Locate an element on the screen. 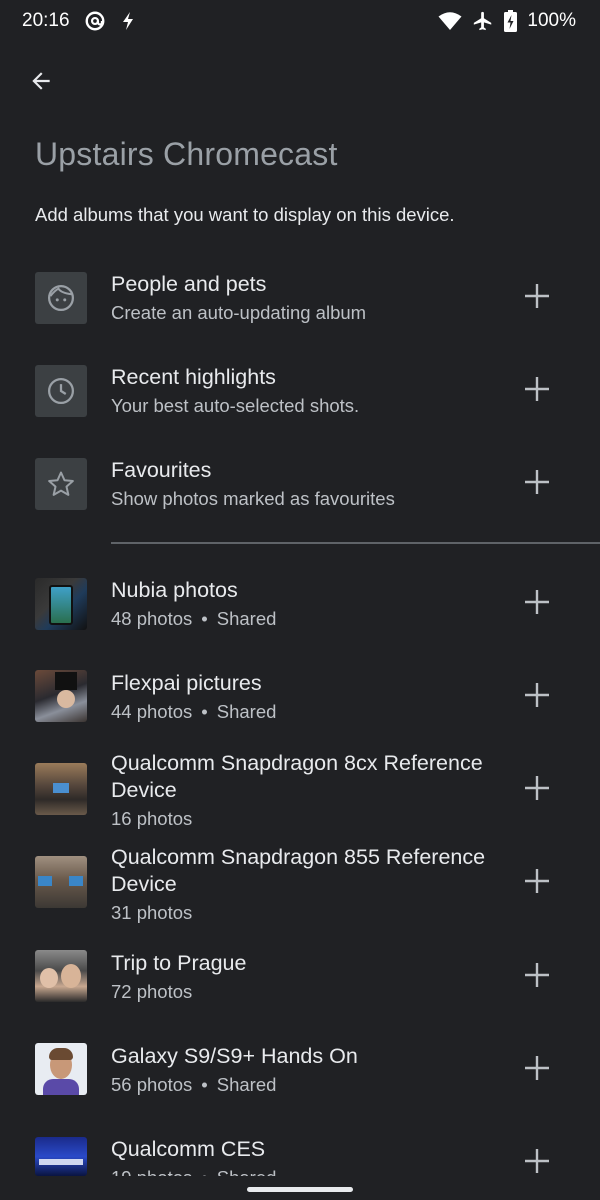 This screenshot has height=1200, width=600. row-title: Qualcomm Snapdragon 8cx Reference Device is located at coordinates (297, 776).